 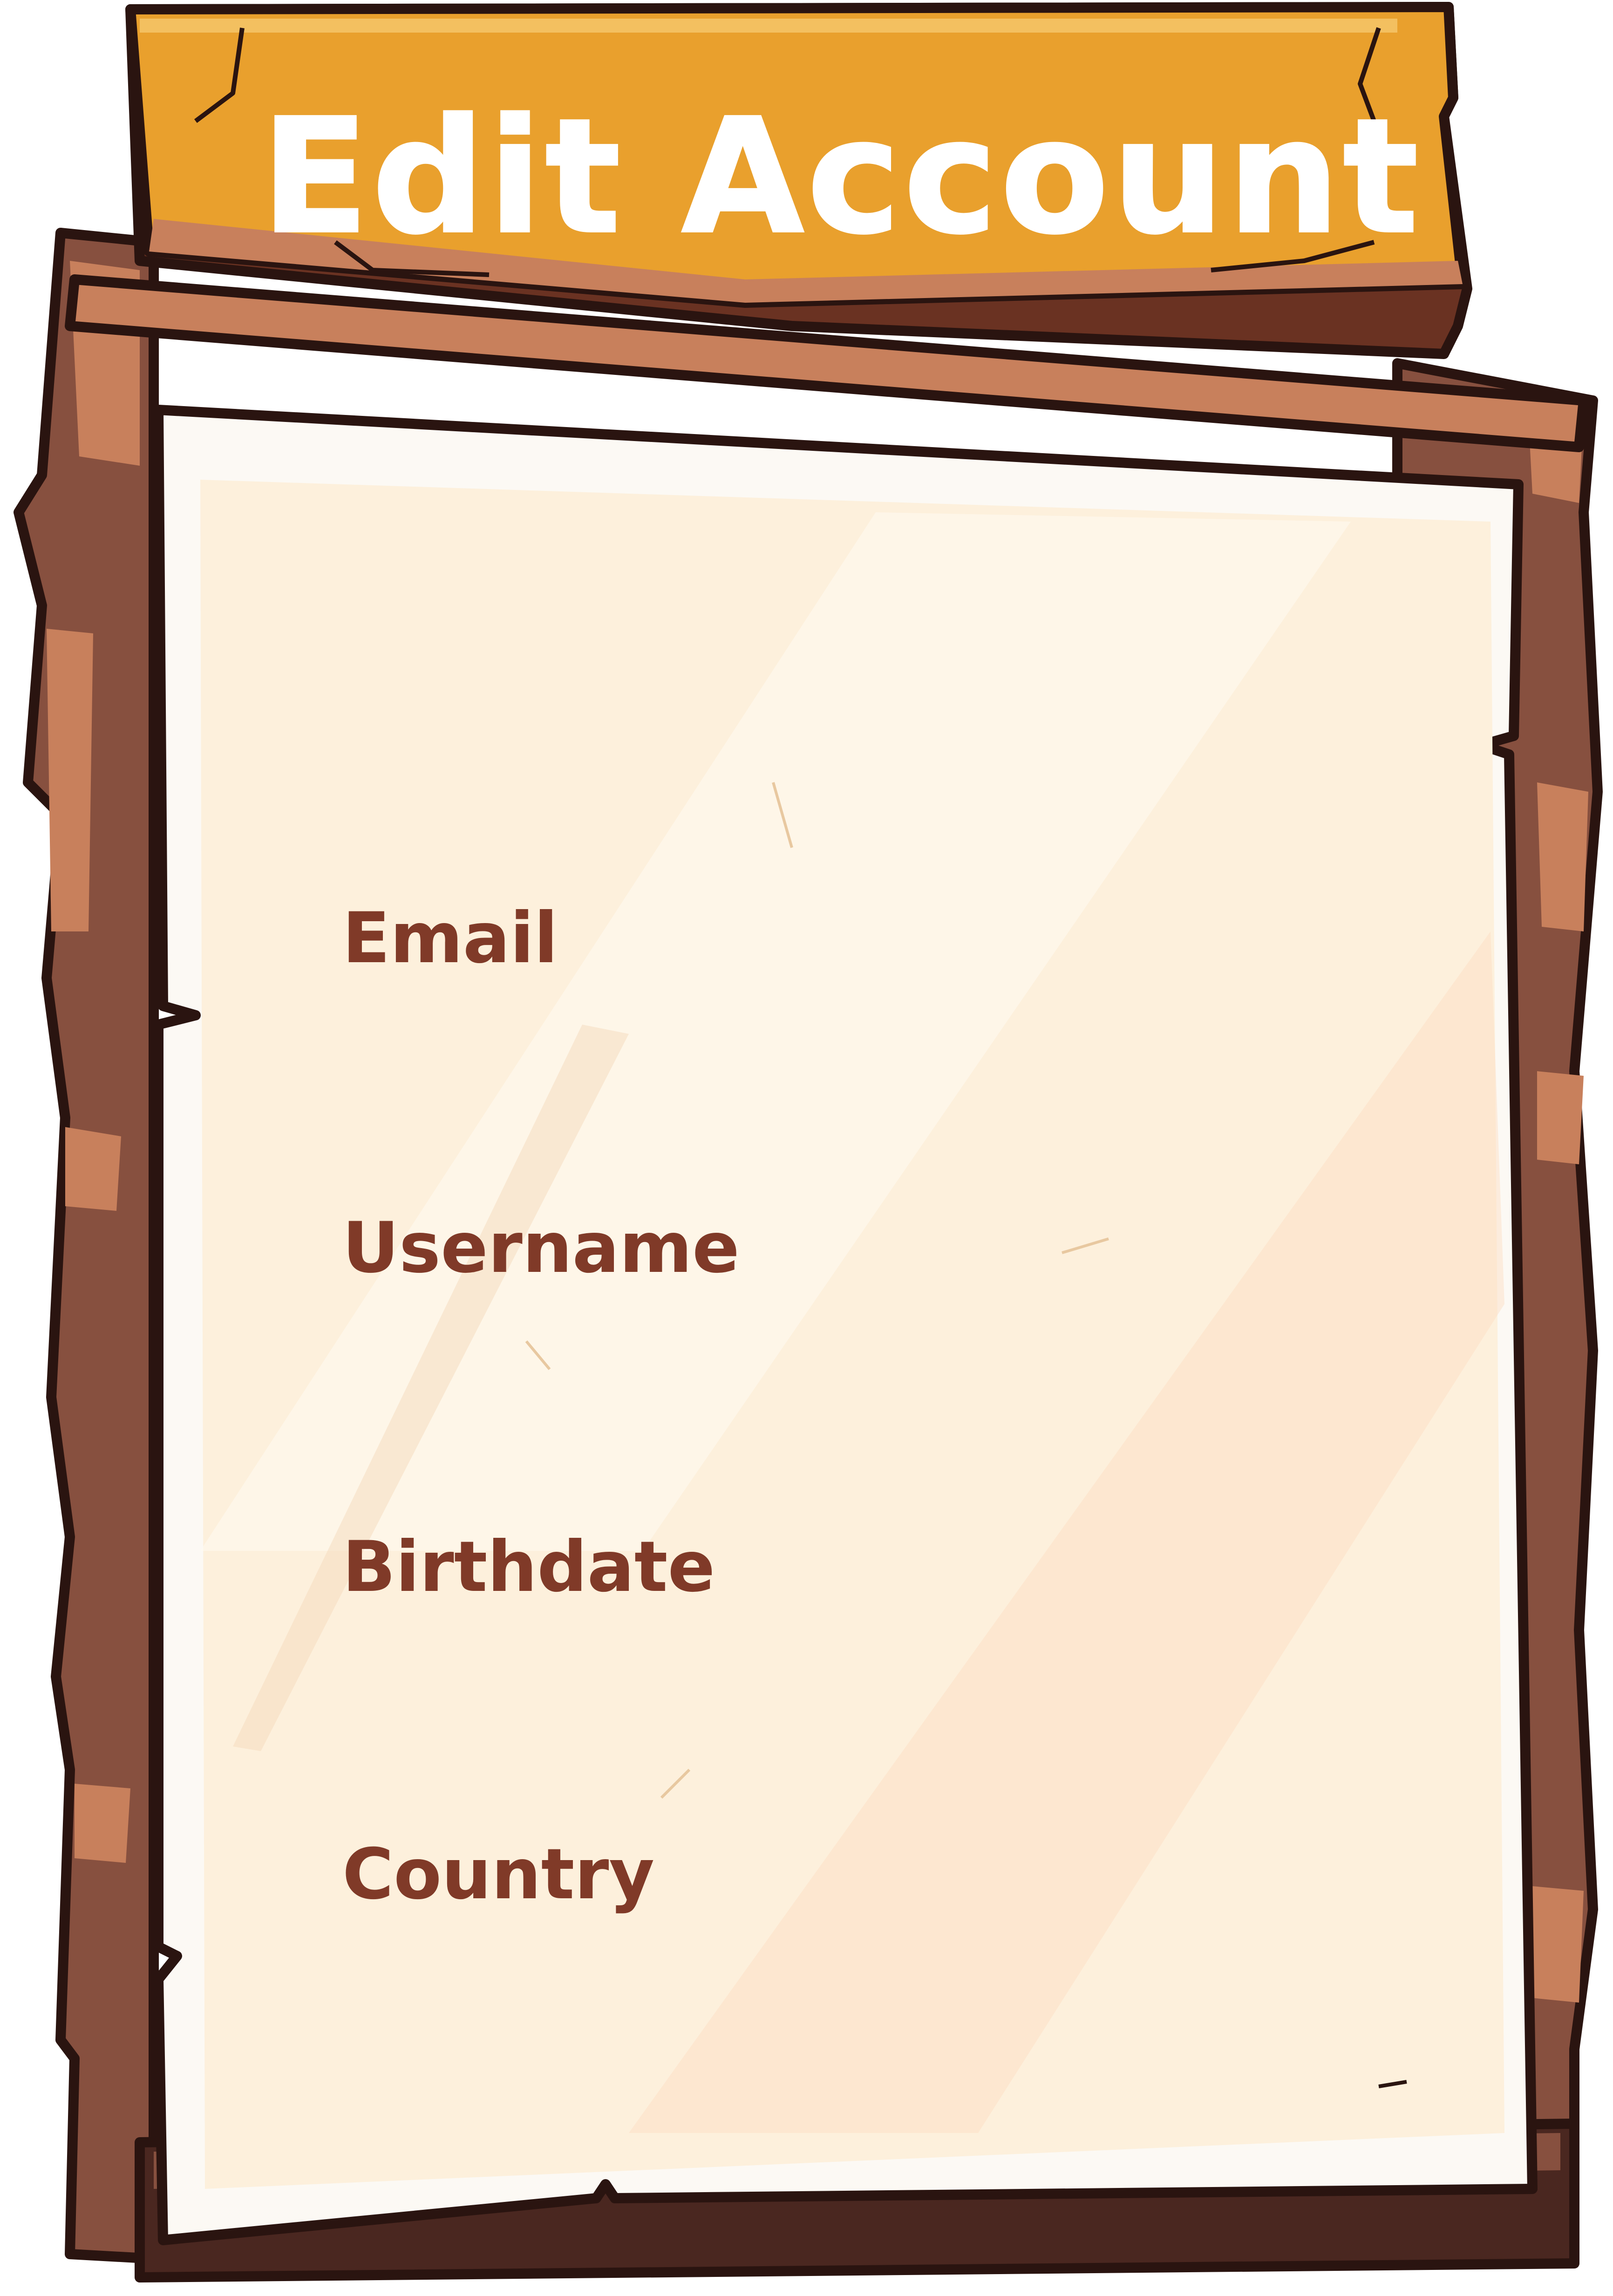 What do you see at coordinates (528, 1567) in the screenshot?
I see `birthdate-field-label: Birthdate` at bounding box center [528, 1567].